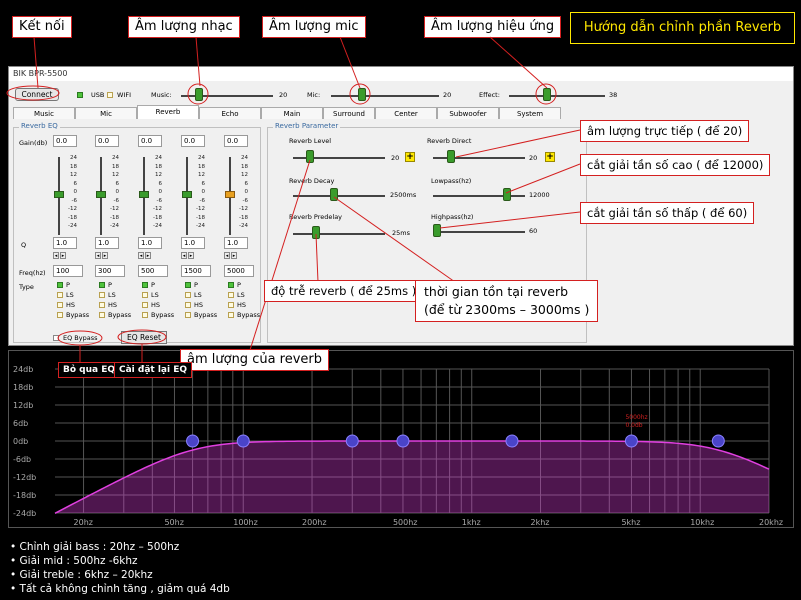  Describe the element at coordinates (349, 113) in the screenshot. I see `tab-surround: Surround` at that location.